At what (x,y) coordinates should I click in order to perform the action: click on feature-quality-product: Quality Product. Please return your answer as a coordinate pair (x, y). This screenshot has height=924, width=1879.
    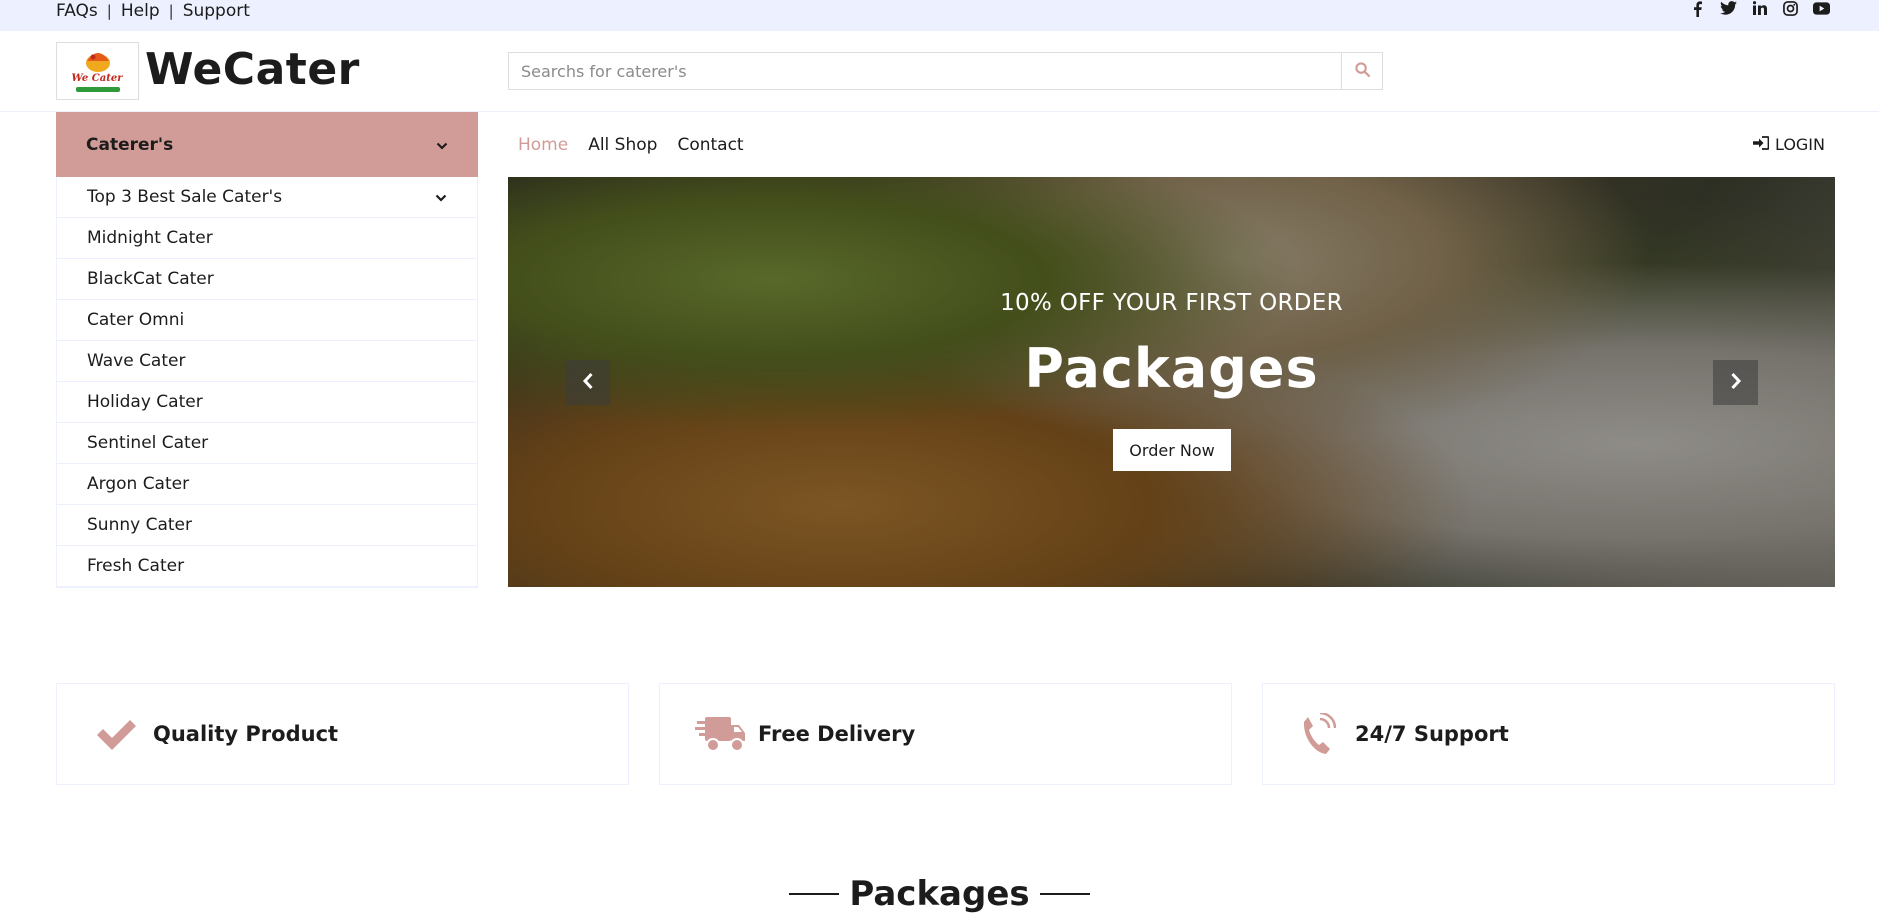
    Looking at the image, I should click on (342, 734).